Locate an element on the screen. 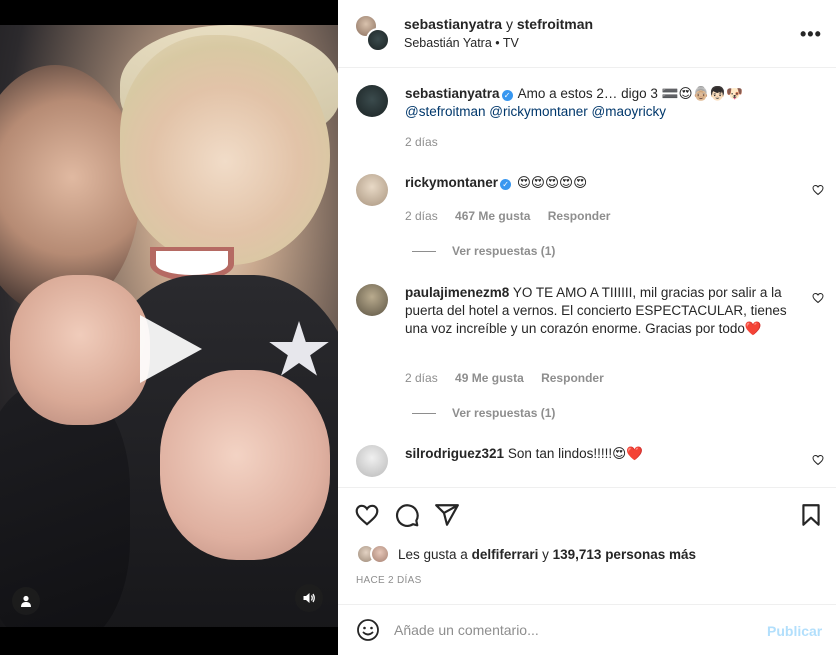 The image size is (836, 655). comment-username: sebastianyatra is located at coordinates (452, 93).